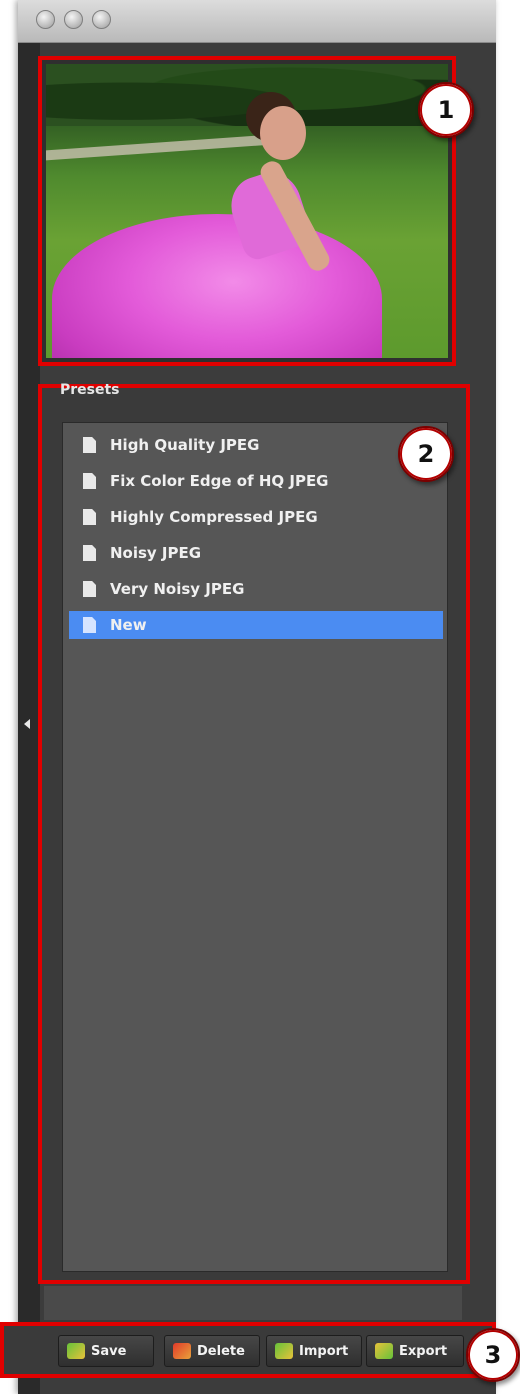 The image size is (520, 1394). Describe the element at coordinates (284, 1351) in the screenshot. I see `import-icon` at that location.